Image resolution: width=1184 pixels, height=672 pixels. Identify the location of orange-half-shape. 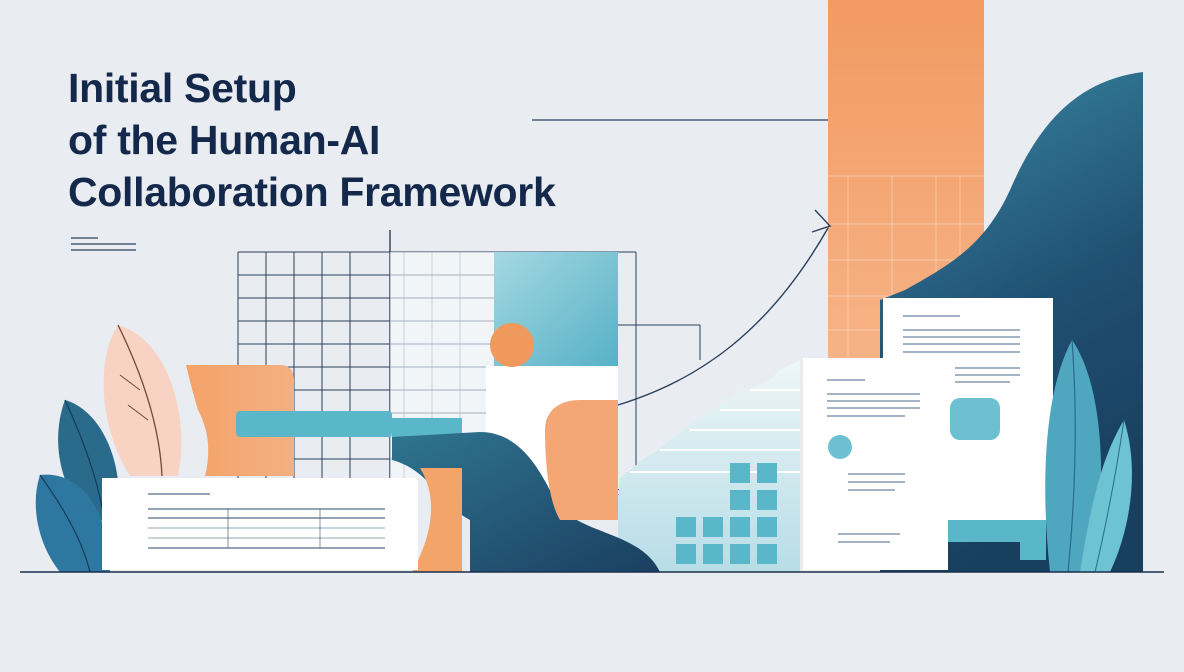
(437, 520).